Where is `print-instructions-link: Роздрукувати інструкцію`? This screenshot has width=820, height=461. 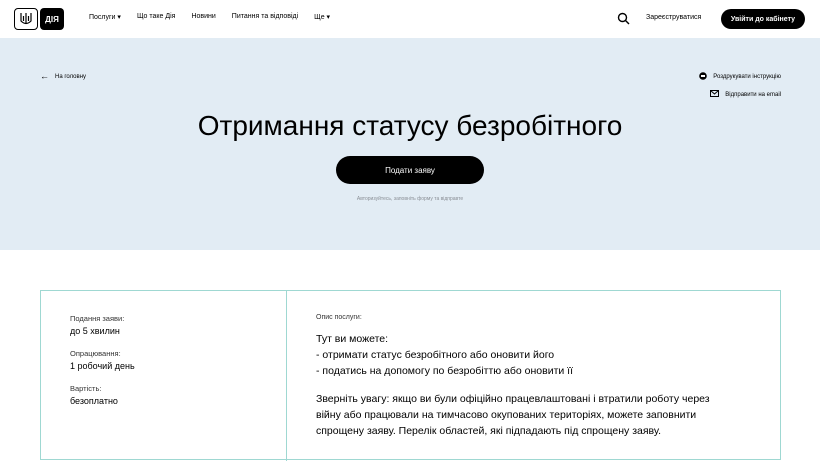 print-instructions-link: Роздрукувати інструкцію is located at coordinates (740, 77).